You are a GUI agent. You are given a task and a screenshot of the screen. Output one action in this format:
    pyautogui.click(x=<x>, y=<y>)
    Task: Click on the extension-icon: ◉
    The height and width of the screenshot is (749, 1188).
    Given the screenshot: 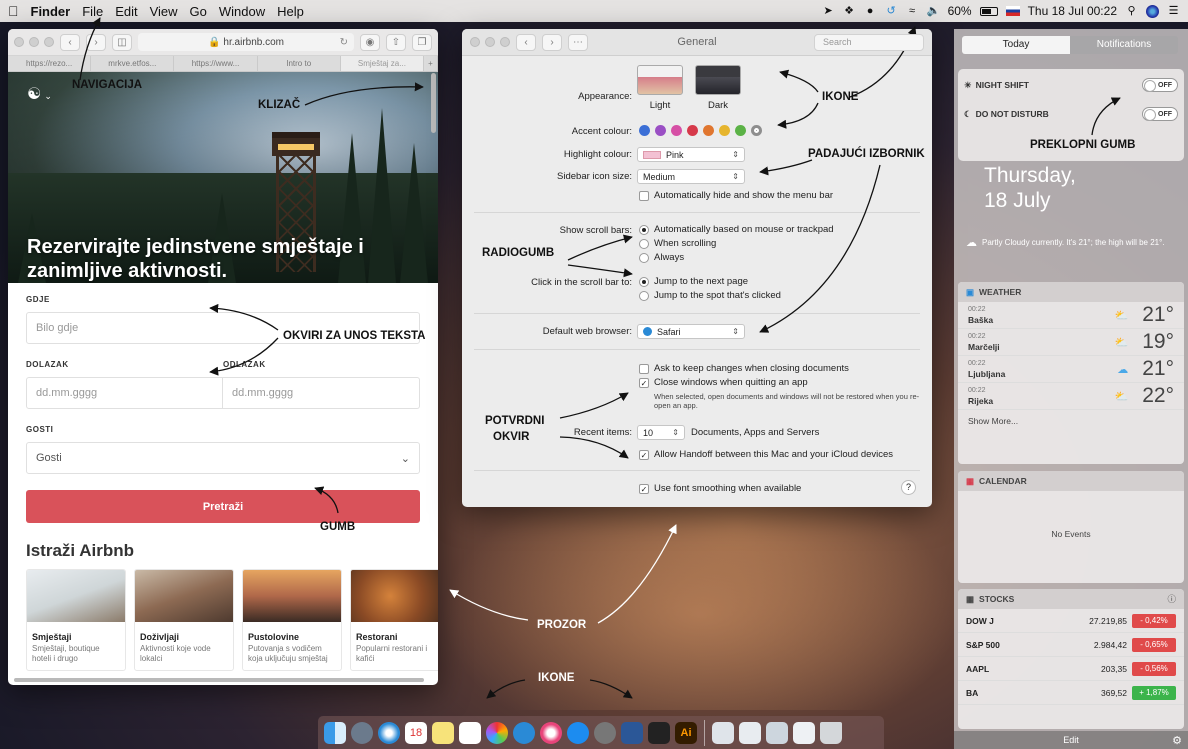 What is the action you would take?
    pyautogui.click(x=370, y=42)
    